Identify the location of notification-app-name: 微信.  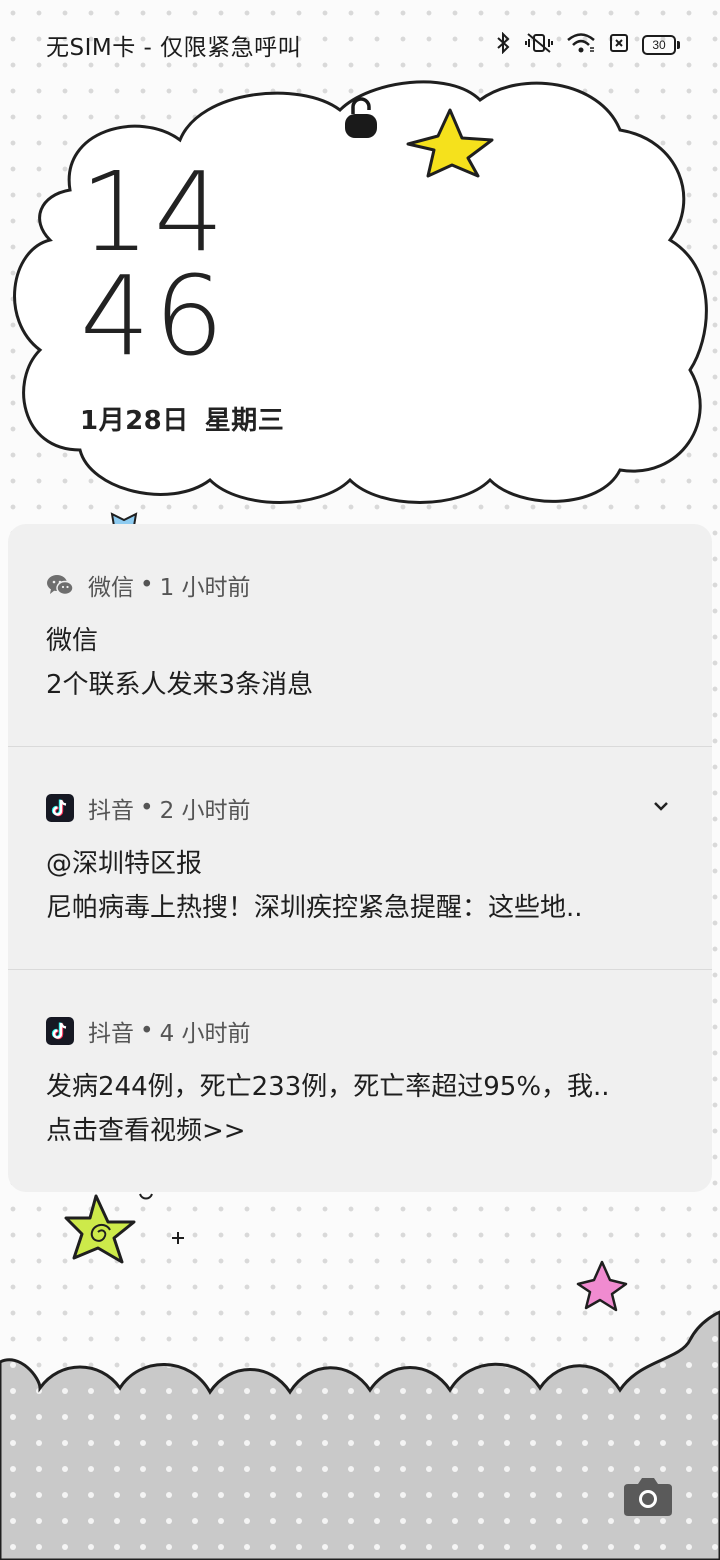
(111, 588).